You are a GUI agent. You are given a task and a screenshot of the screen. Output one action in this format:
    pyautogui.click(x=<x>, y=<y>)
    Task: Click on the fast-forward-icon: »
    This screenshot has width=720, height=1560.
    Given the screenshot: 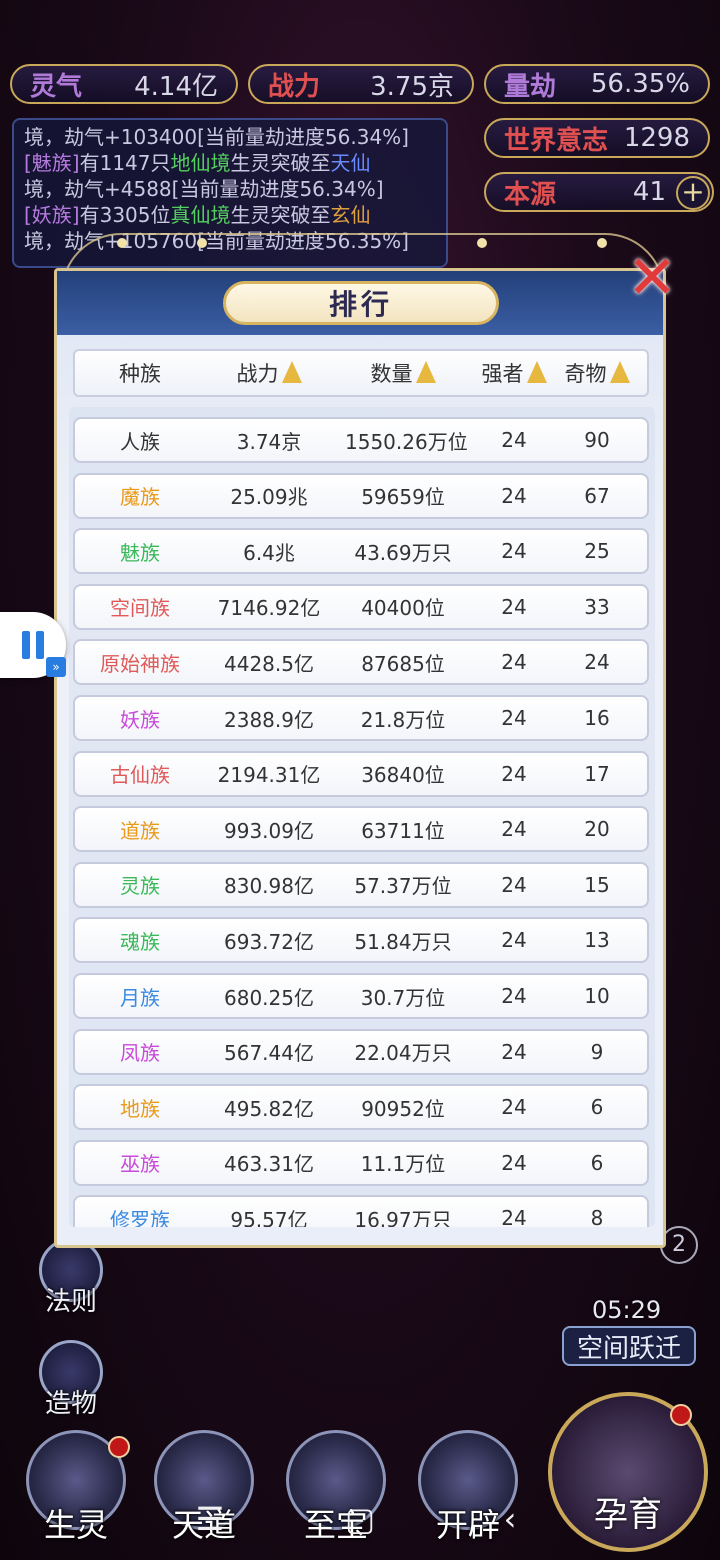 What is the action you would take?
    pyautogui.click(x=56, y=667)
    